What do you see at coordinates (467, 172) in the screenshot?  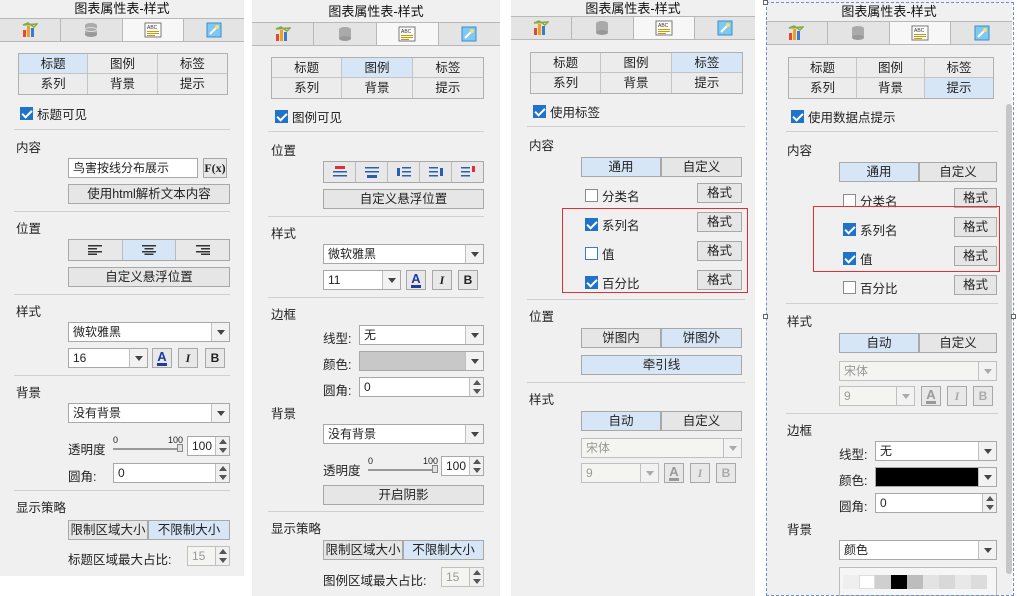 I see `legend-top-right-button` at bounding box center [467, 172].